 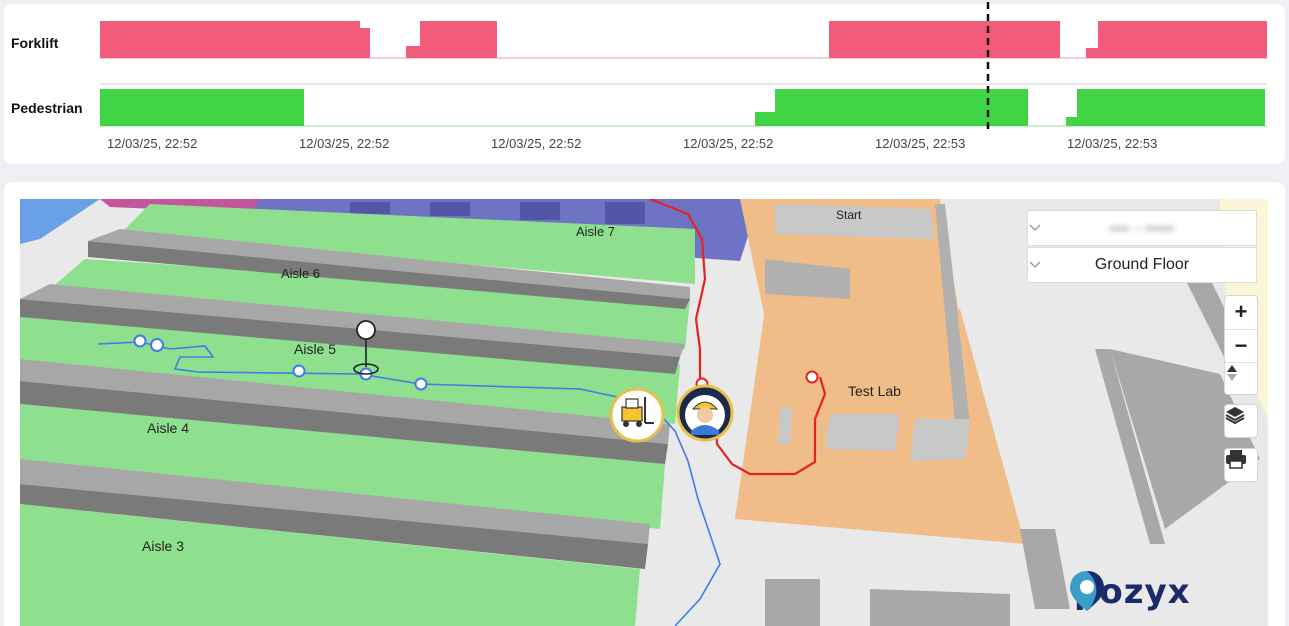 What do you see at coordinates (1232, 373) in the screenshot?
I see `compass-icon` at bounding box center [1232, 373].